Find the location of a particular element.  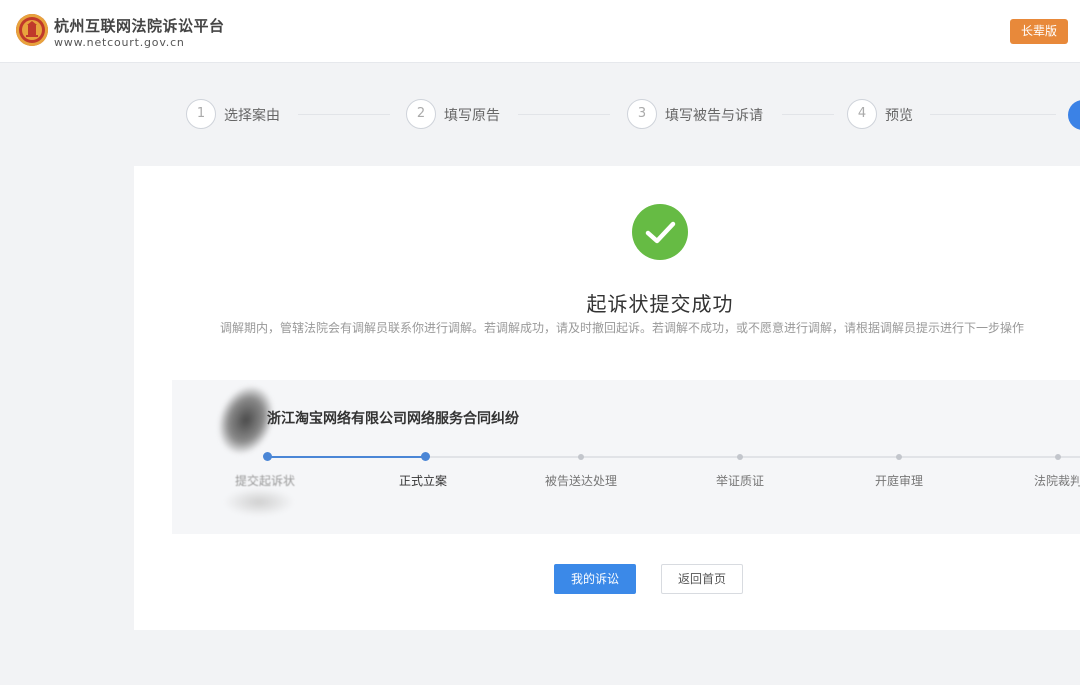

step-label: 预览 is located at coordinates (899, 116).